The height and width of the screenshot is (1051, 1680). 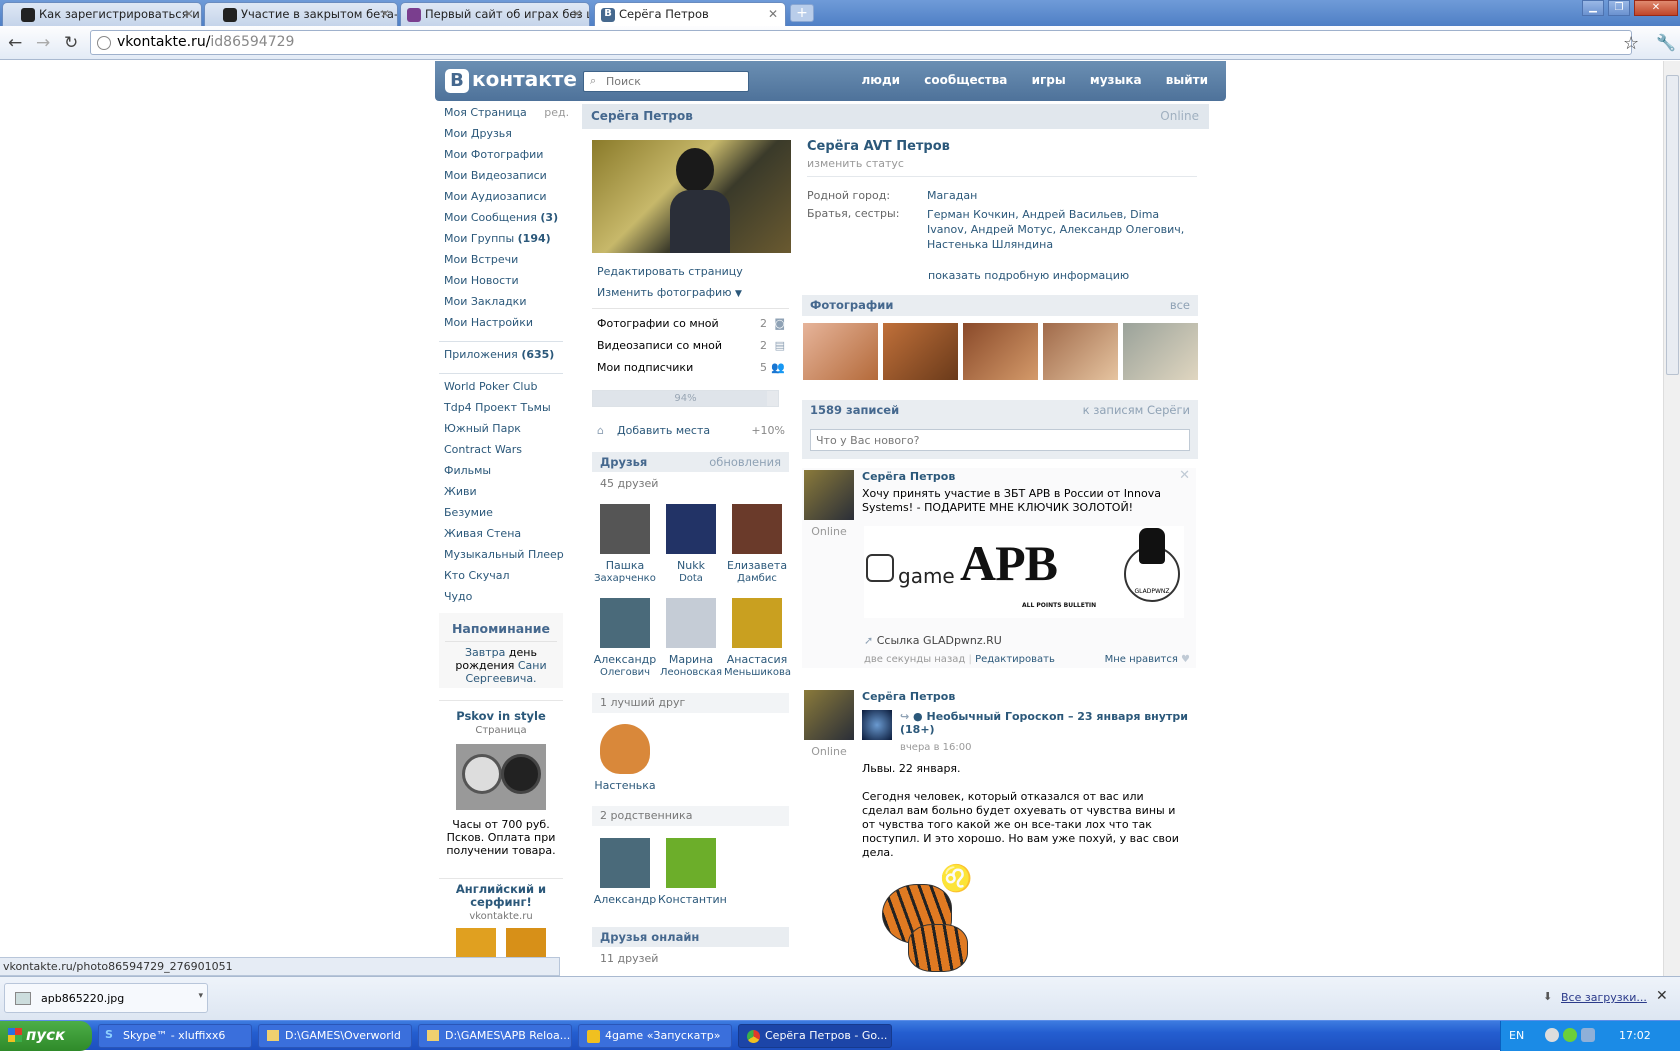 I want to click on subscribers-link: Мои подписчики 5 👥, so click(x=690, y=372).